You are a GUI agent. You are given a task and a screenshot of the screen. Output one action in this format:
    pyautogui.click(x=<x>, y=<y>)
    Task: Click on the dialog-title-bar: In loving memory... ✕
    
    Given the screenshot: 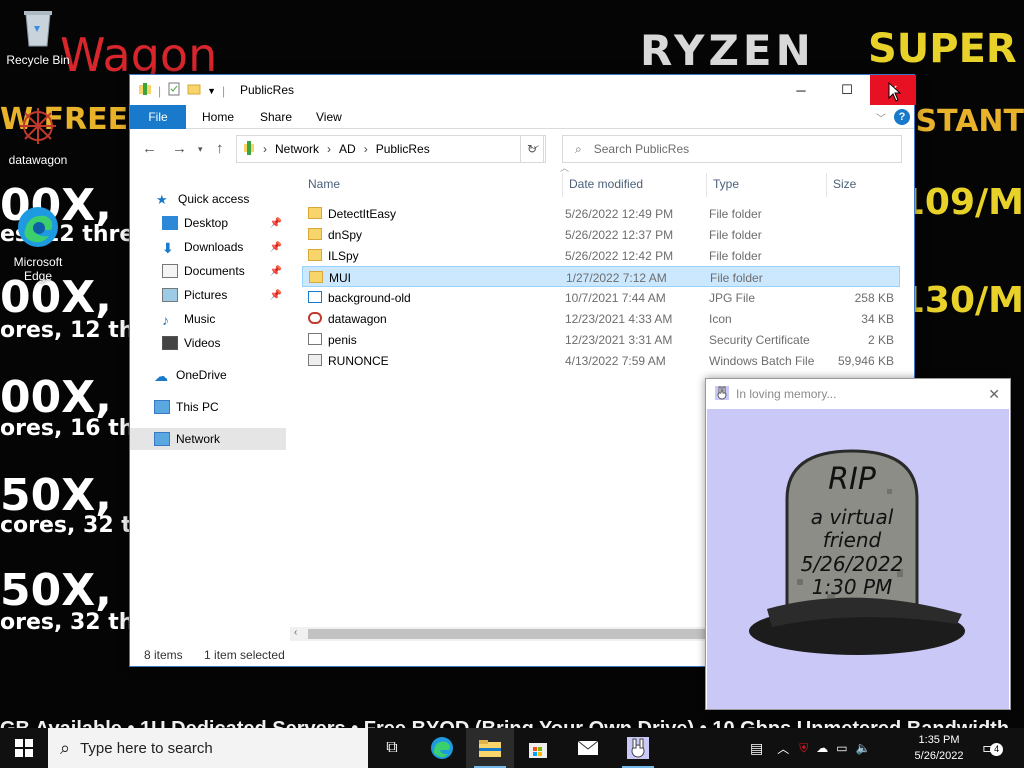 What is the action you would take?
    pyautogui.click(x=858, y=394)
    